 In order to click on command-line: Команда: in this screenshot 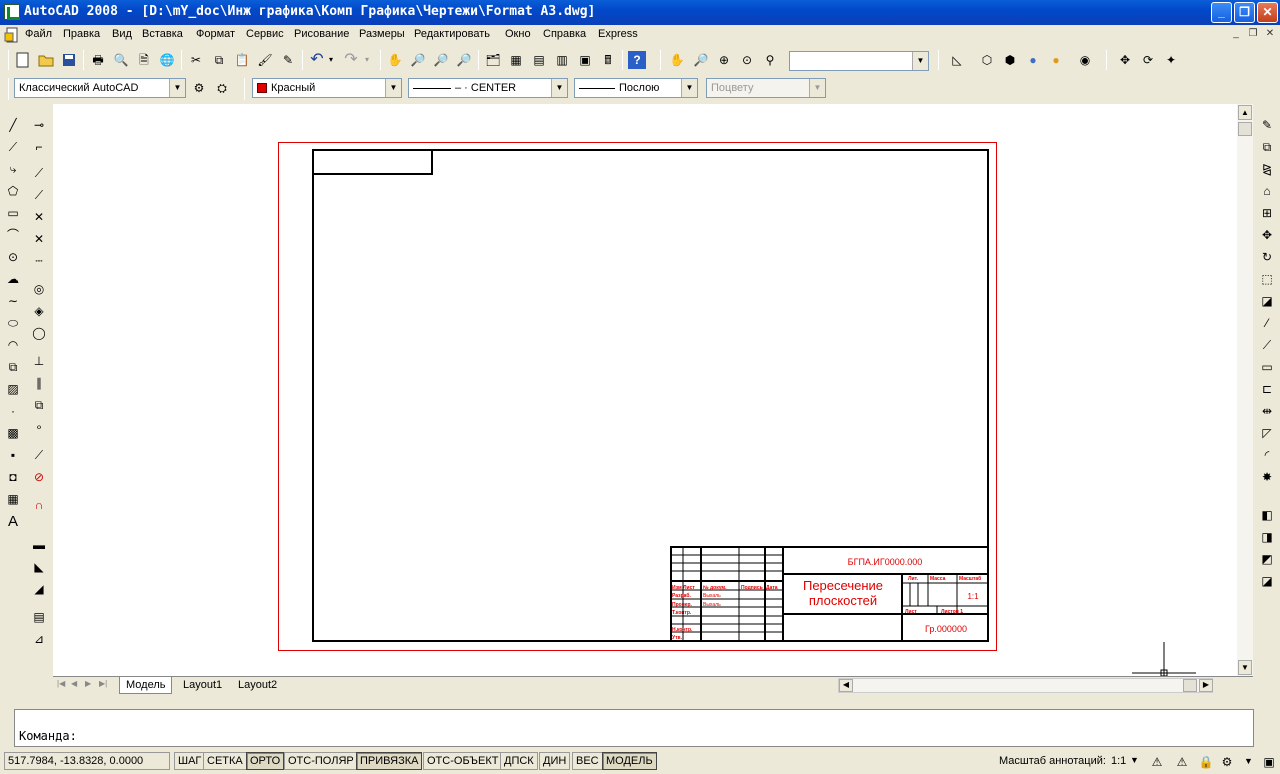, I will do `click(634, 728)`.